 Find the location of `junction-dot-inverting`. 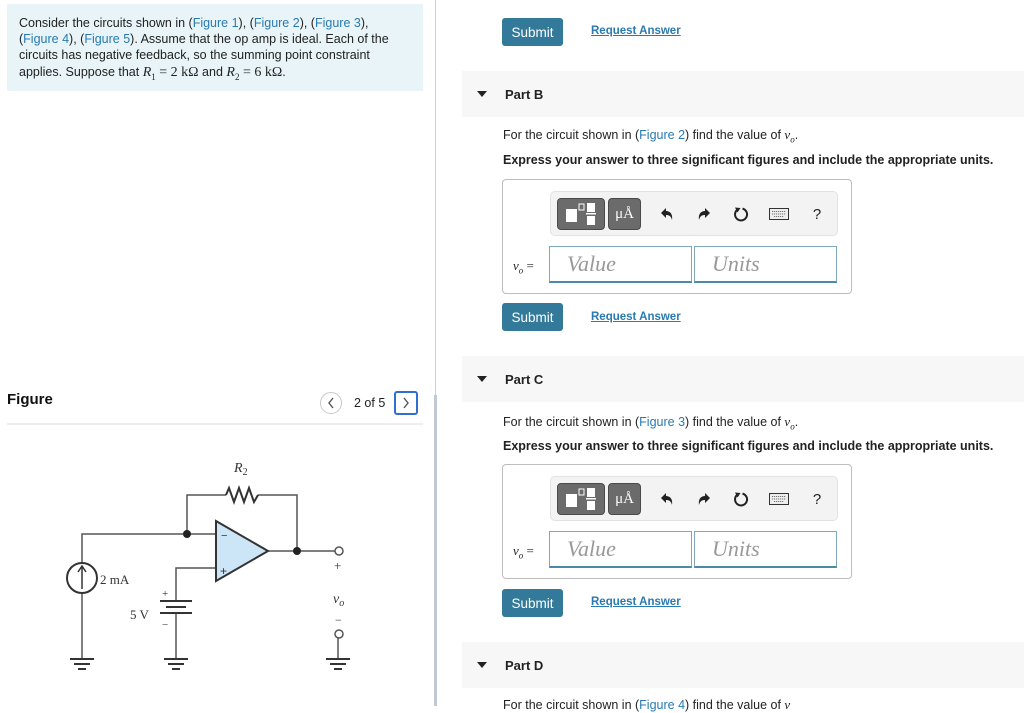

junction-dot-inverting is located at coordinates (187, 534).